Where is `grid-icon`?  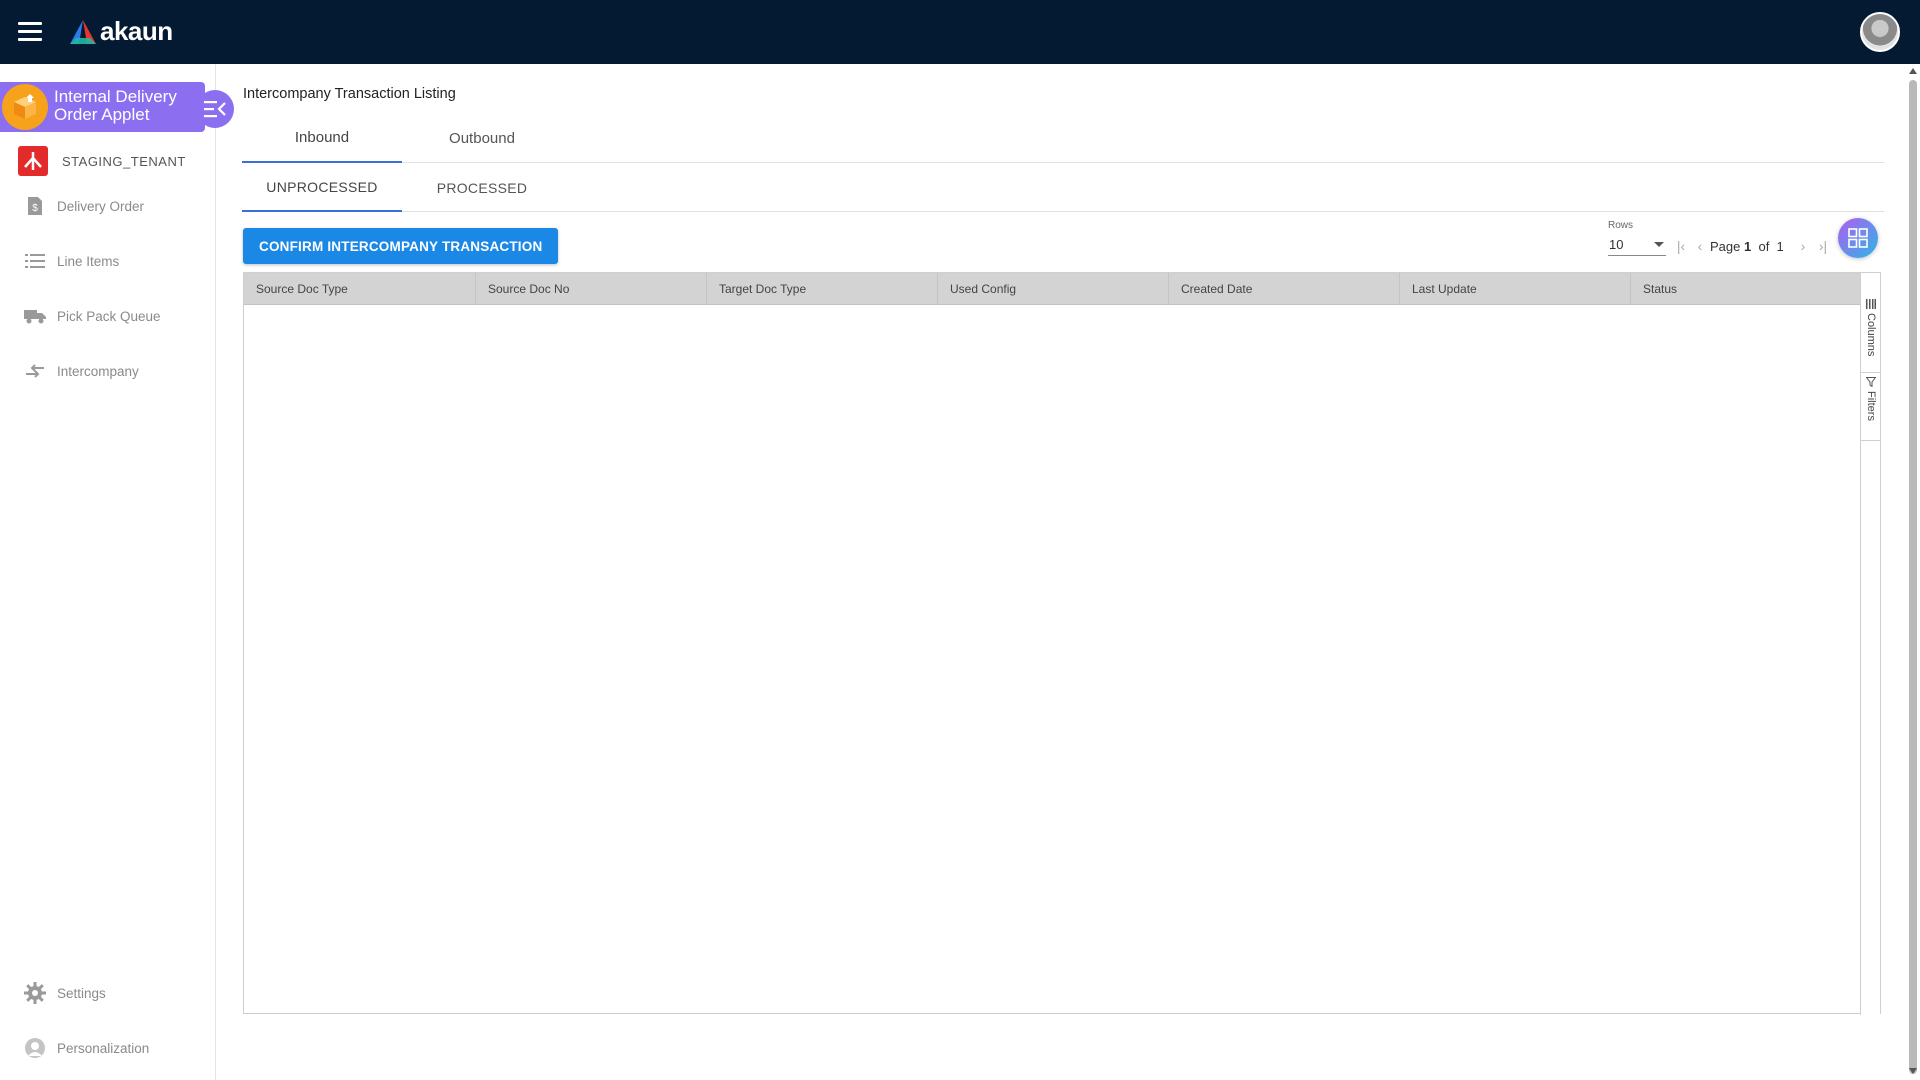 grid-icon is located at coordinates (1858, 238).